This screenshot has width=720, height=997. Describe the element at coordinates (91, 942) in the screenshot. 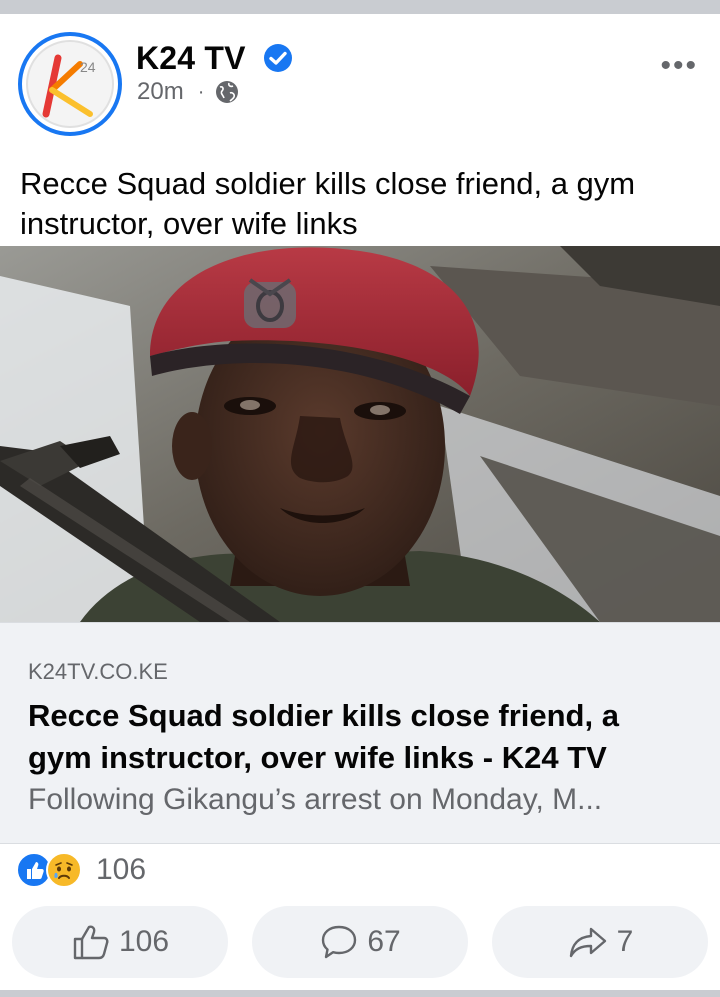

I see `thumbs-up-icon` at that location.